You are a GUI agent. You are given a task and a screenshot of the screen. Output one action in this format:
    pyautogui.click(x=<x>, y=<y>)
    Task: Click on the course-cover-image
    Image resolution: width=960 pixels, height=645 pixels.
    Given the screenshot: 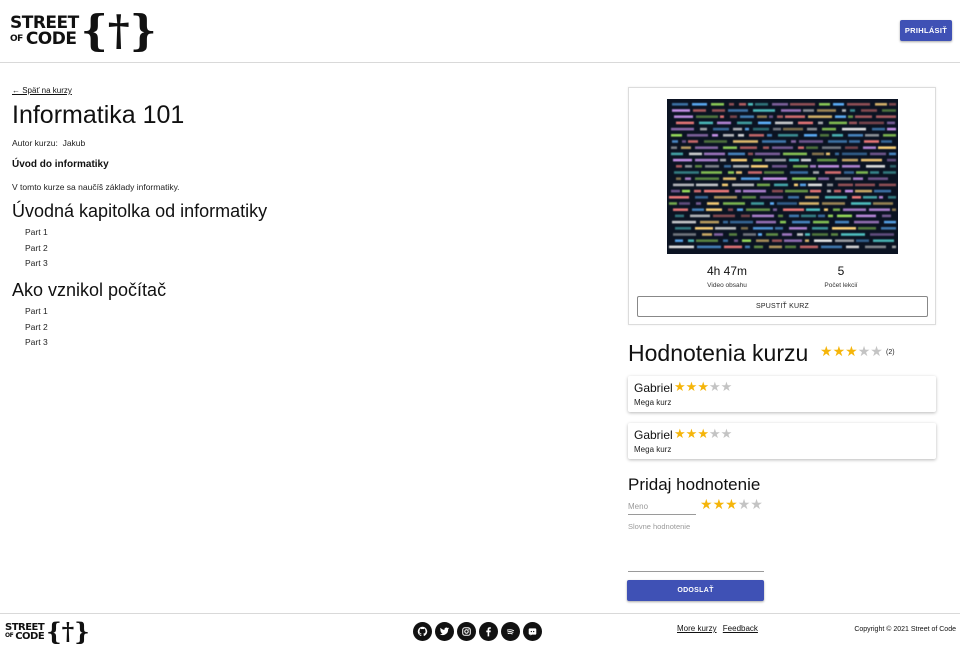 What is the action you would take?
    pyautogui.click(x=782, y=176)
    